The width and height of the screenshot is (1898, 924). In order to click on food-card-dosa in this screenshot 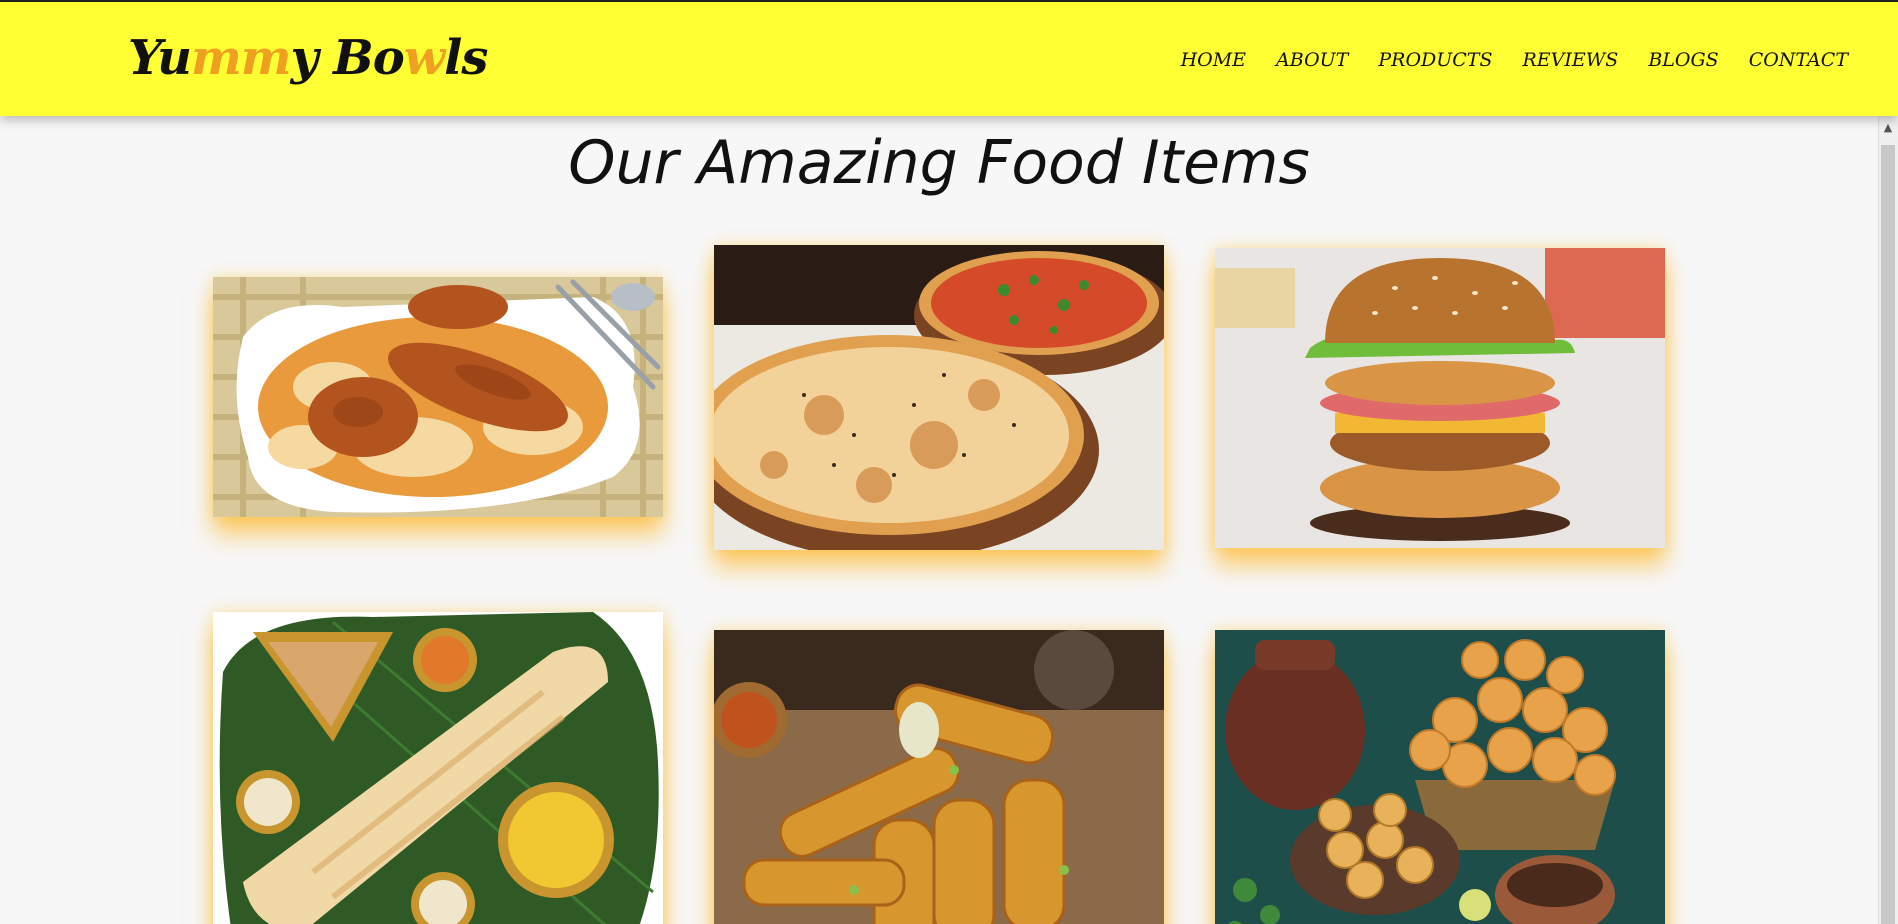, I will do `click(438, 768)`.